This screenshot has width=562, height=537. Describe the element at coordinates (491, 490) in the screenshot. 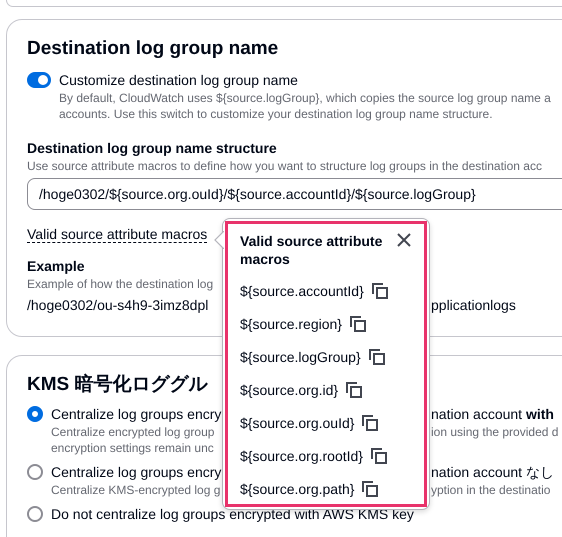

I see `option-description: yption in the destinatio` at that location.